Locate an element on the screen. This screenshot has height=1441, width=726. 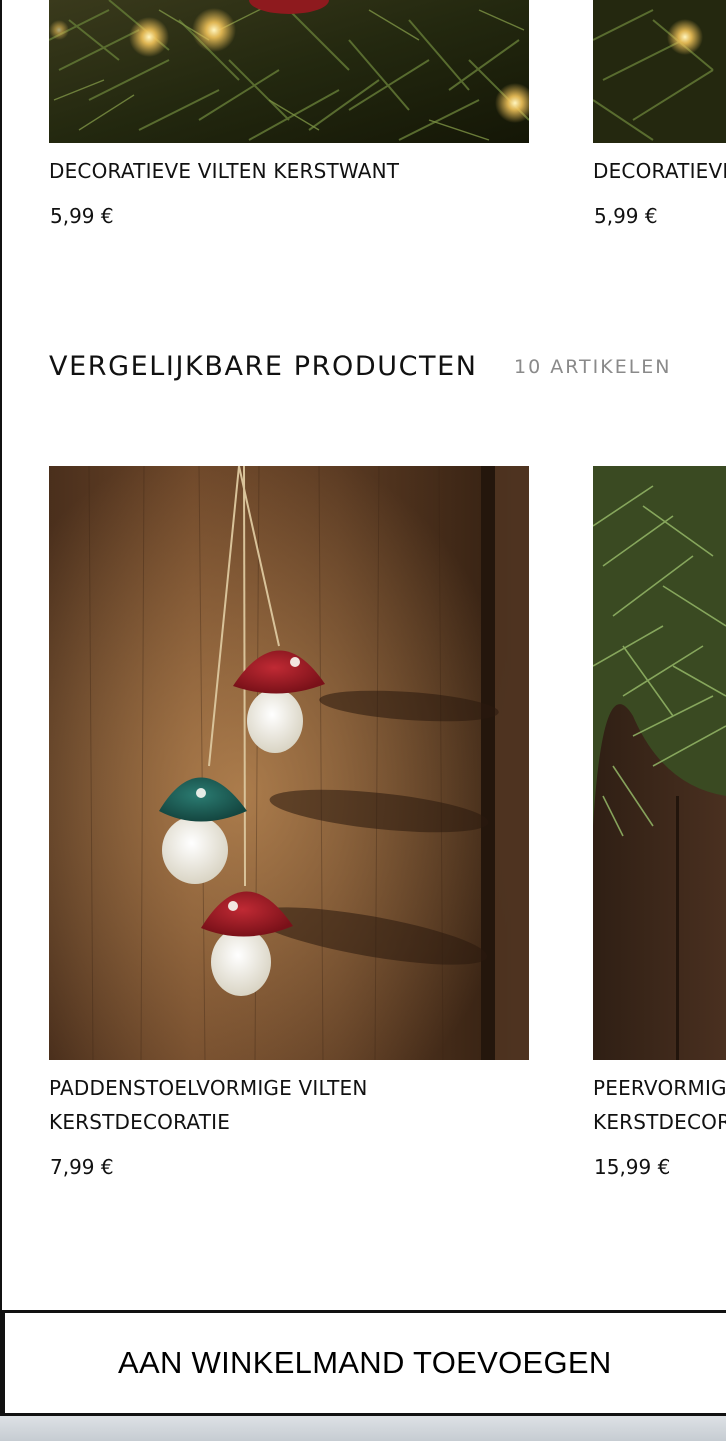
garland-photo is located at coordinates (289, 71).